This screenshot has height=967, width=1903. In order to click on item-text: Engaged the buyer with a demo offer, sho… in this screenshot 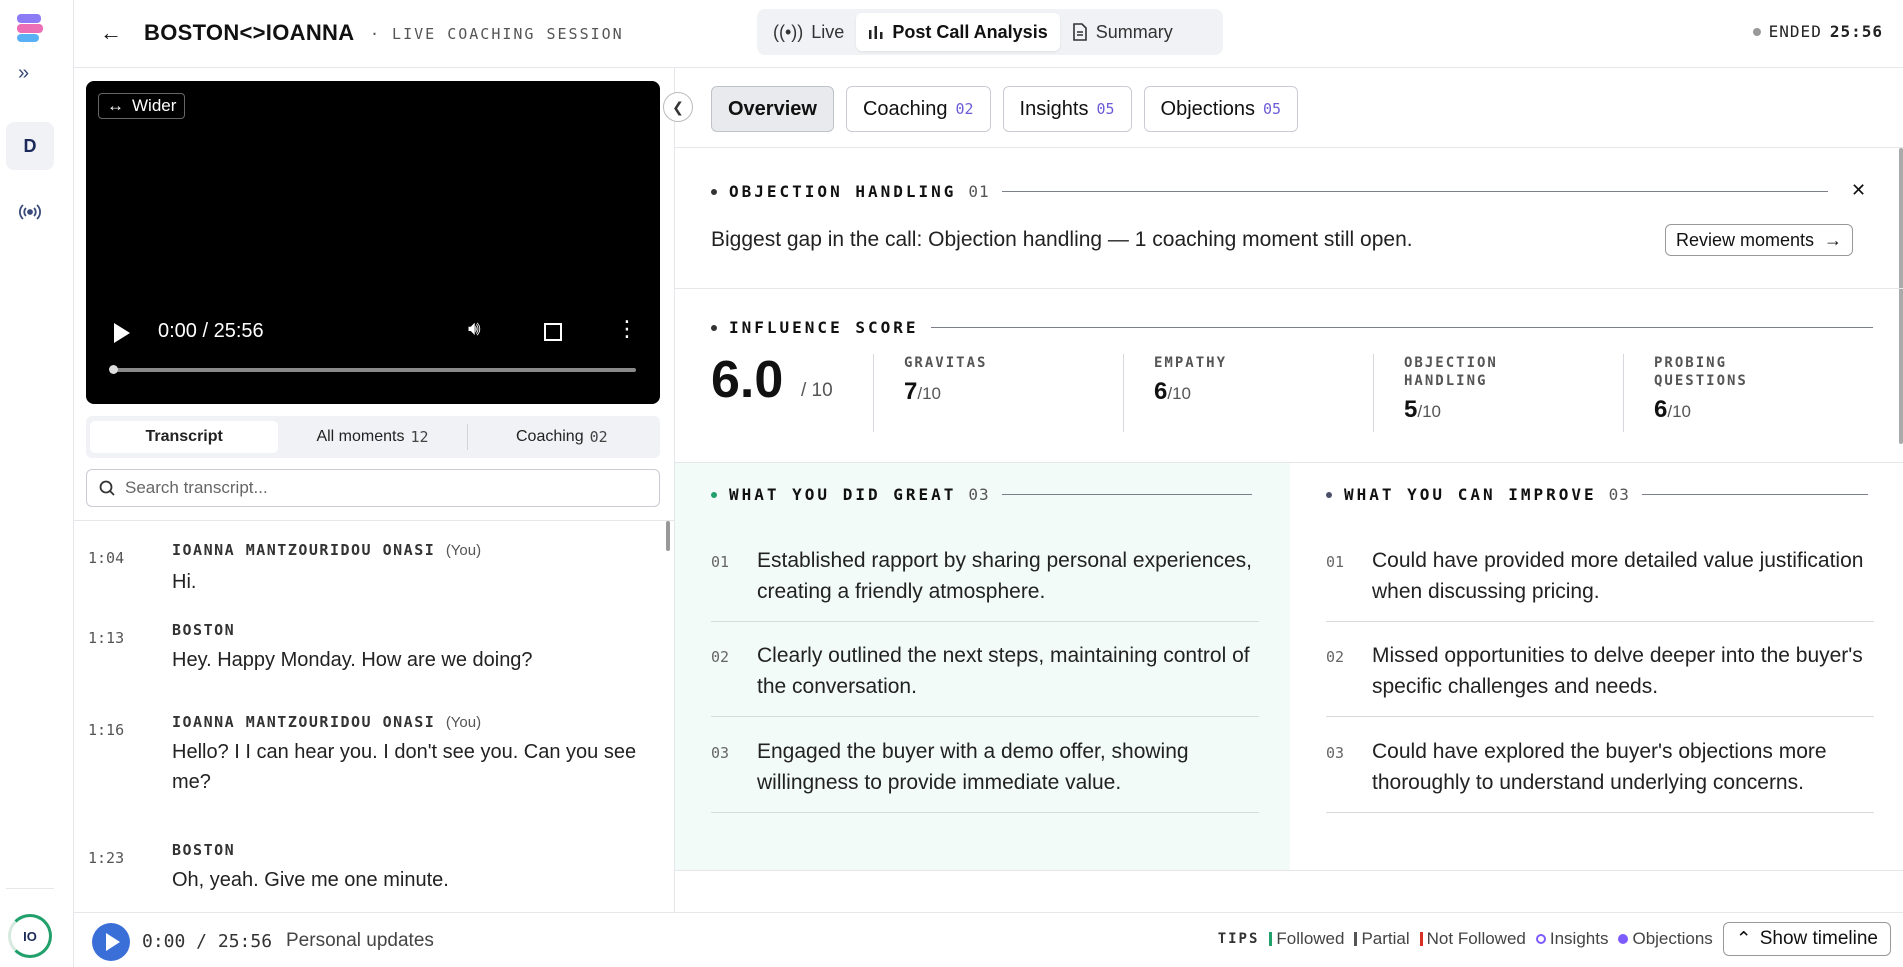, I will do `click(973, 767)`.